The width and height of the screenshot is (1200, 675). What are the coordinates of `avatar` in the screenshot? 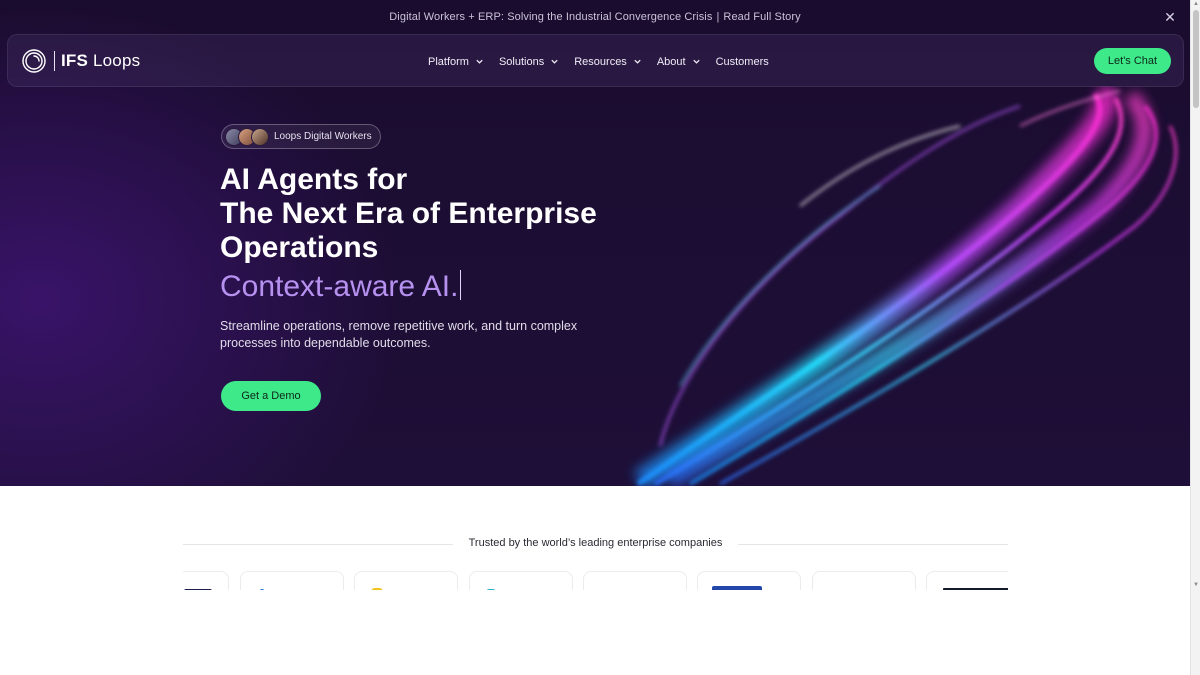 It's located at (260, 136).